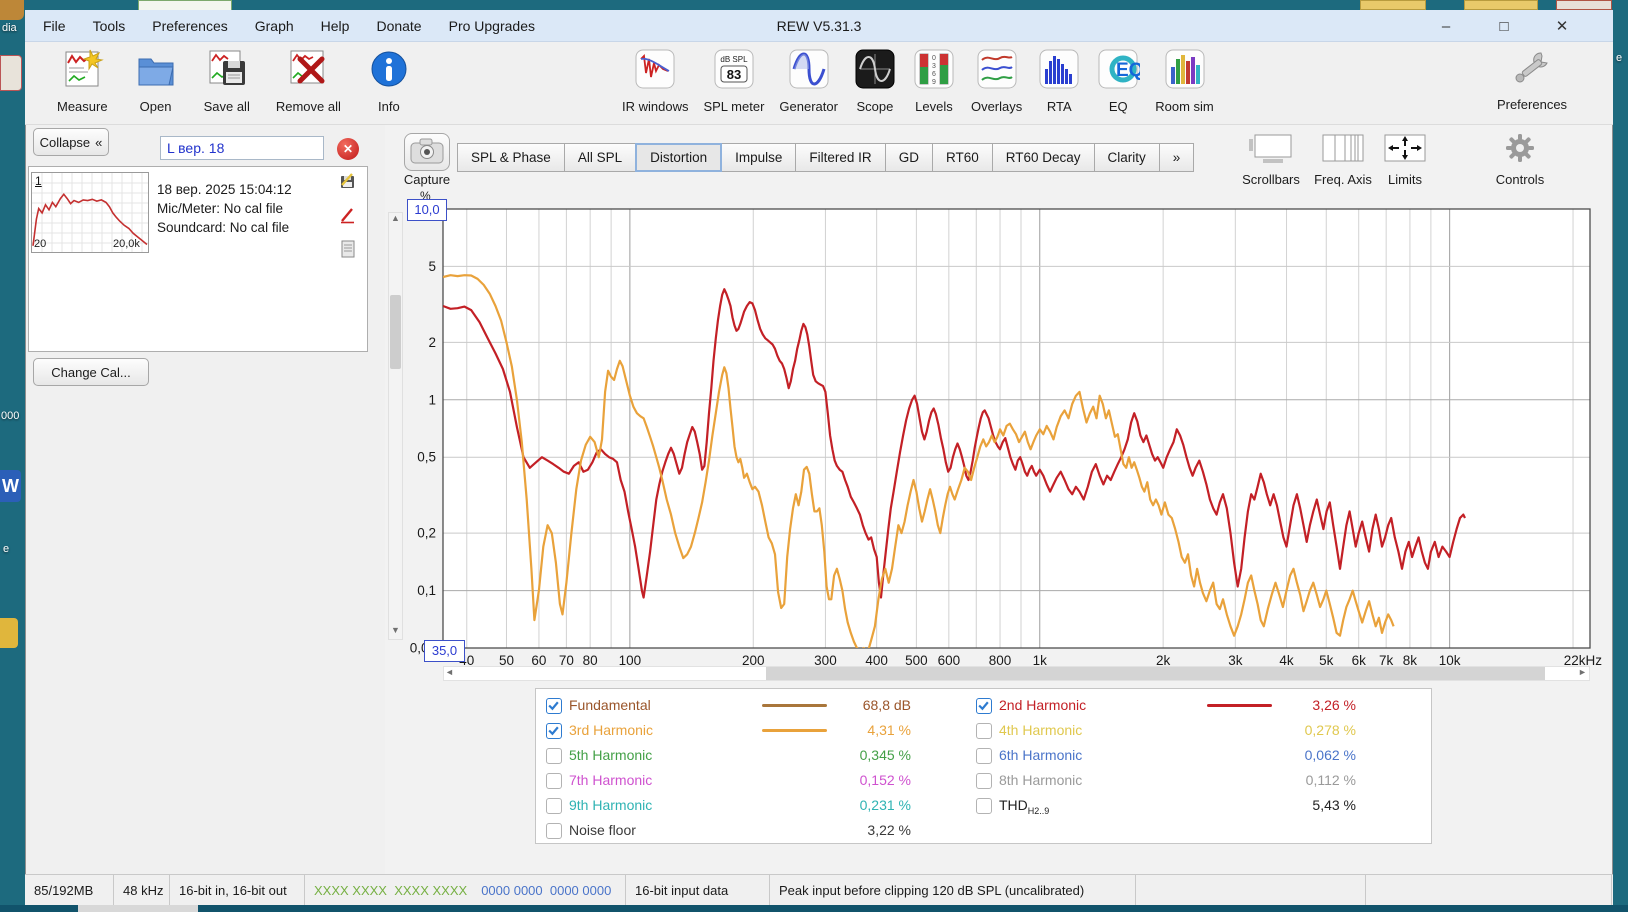  What do you see at coordinates (962, 157) in the screenshot?
I see `tab-rt60: RT60` at bounding box center [962, 157].